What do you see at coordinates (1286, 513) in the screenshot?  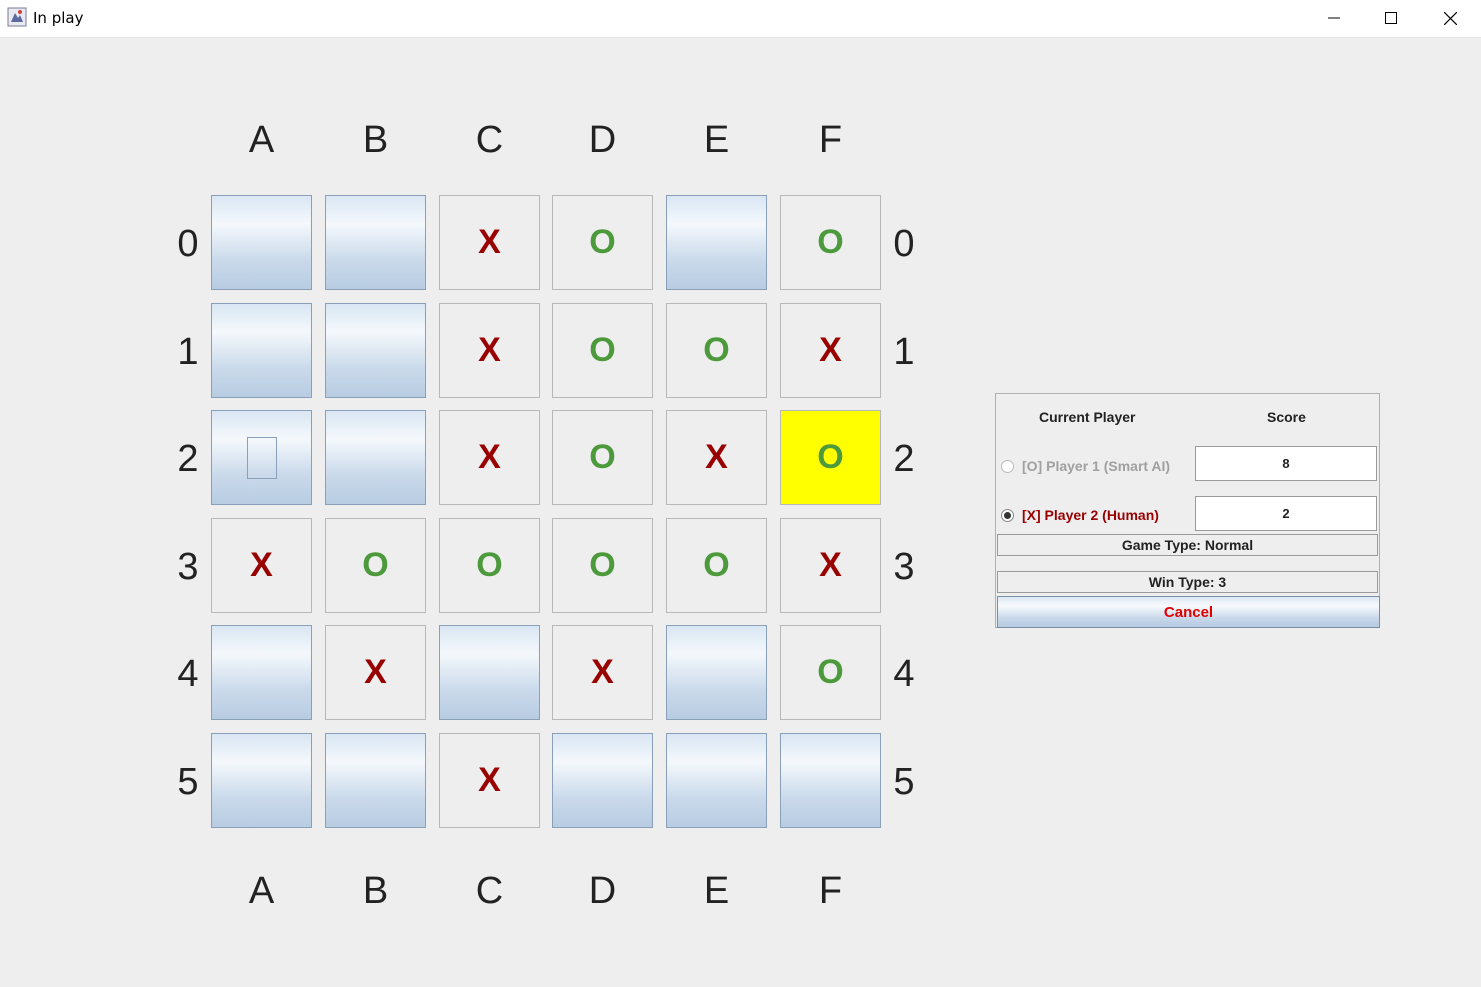 I see `player-2-score: 2` at bounding box center [1286, 513].